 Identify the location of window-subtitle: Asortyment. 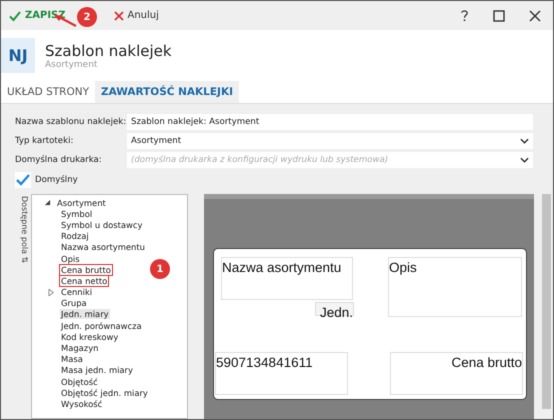
(71, 65).